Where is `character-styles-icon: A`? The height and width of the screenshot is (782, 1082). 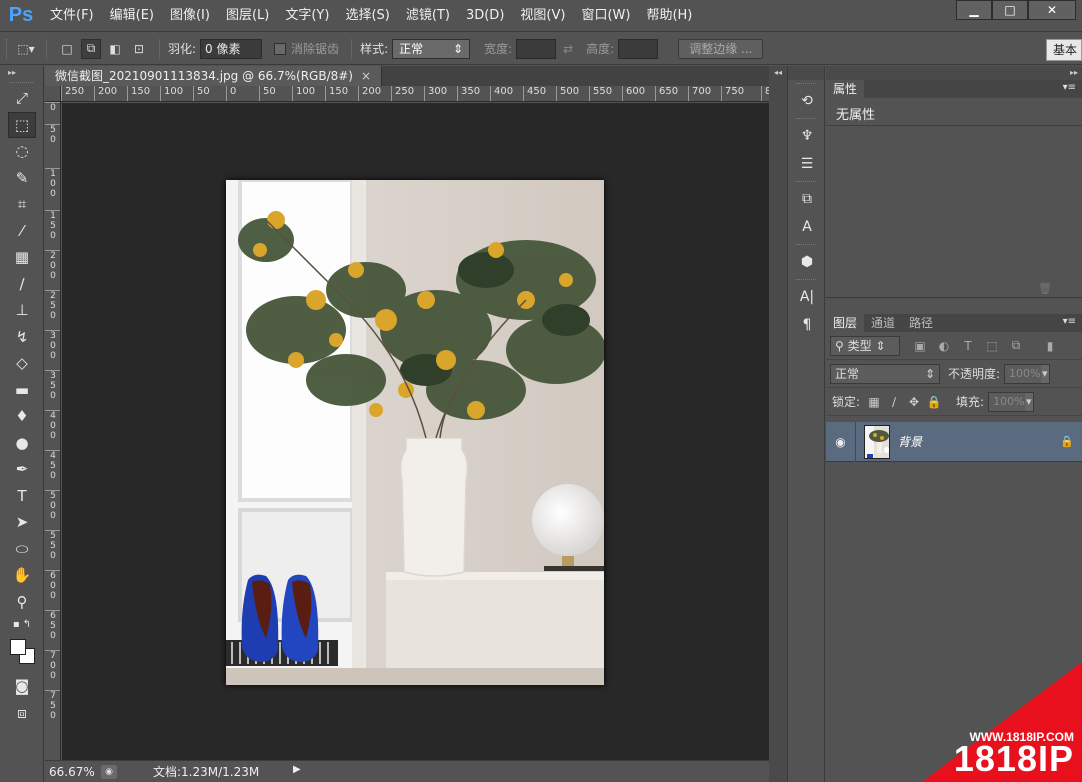
character-styles-icon: A is located at coordinates (807, 227).